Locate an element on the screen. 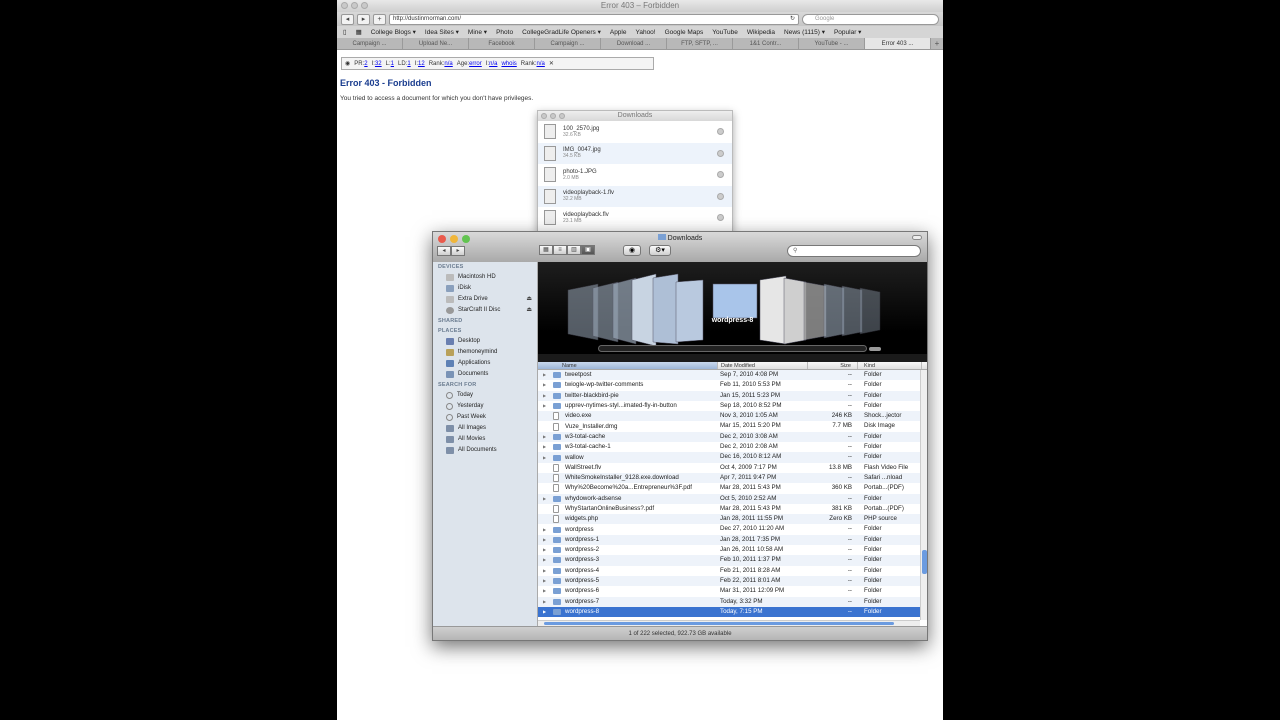  download-item: videoplayback-1.flv 32.2 MB is located at coordinates (635, 196).